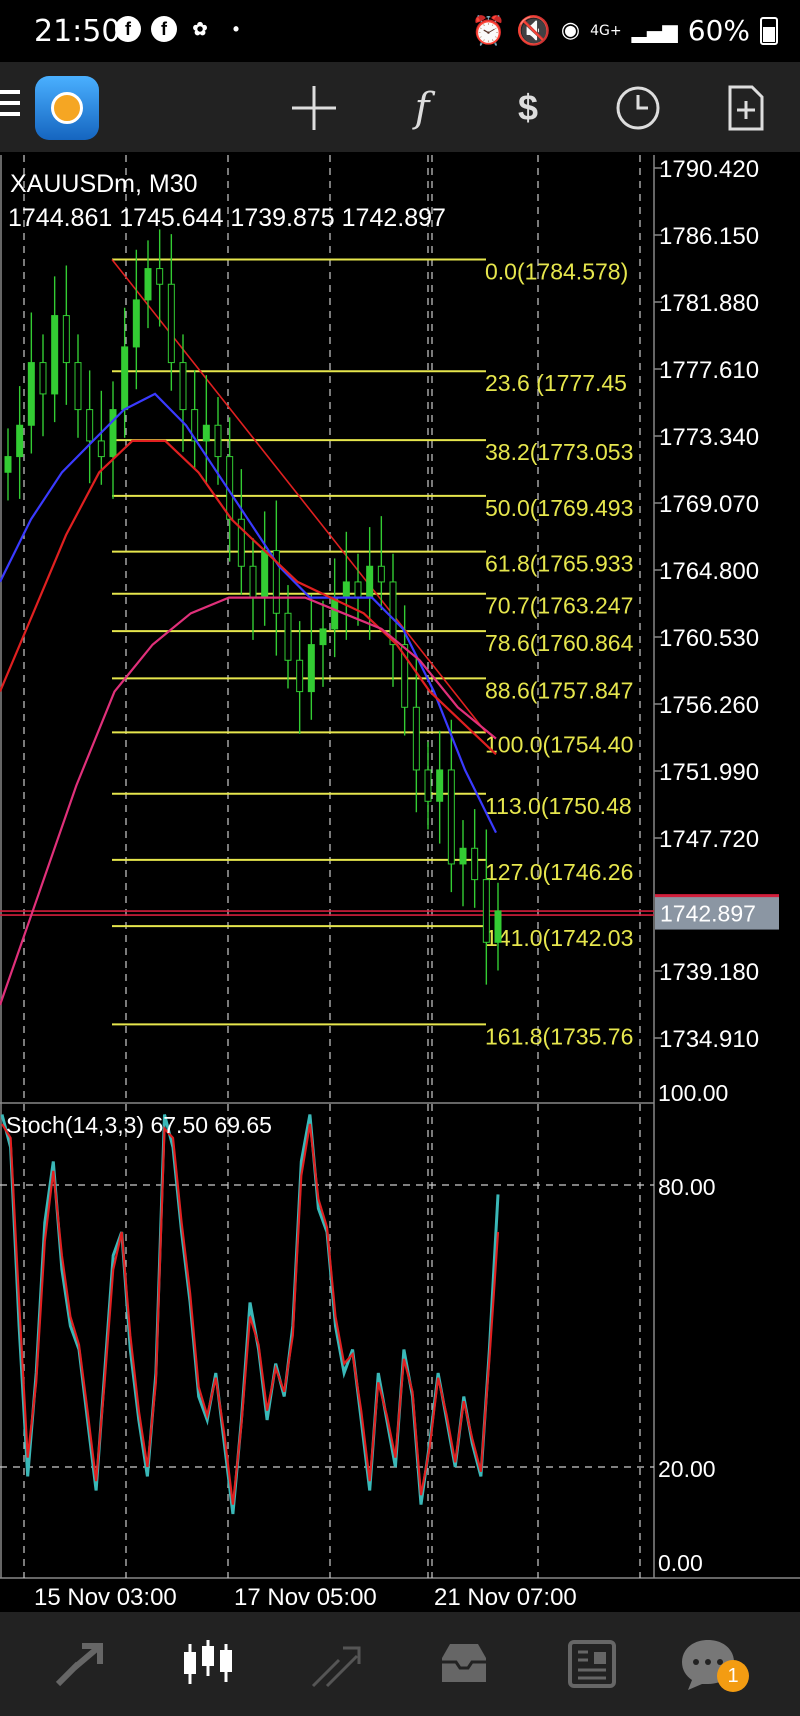 The height and width of the screenshot is (1716, 800). I want to click on price-axis-label: 1786.150, so click(709, 236).